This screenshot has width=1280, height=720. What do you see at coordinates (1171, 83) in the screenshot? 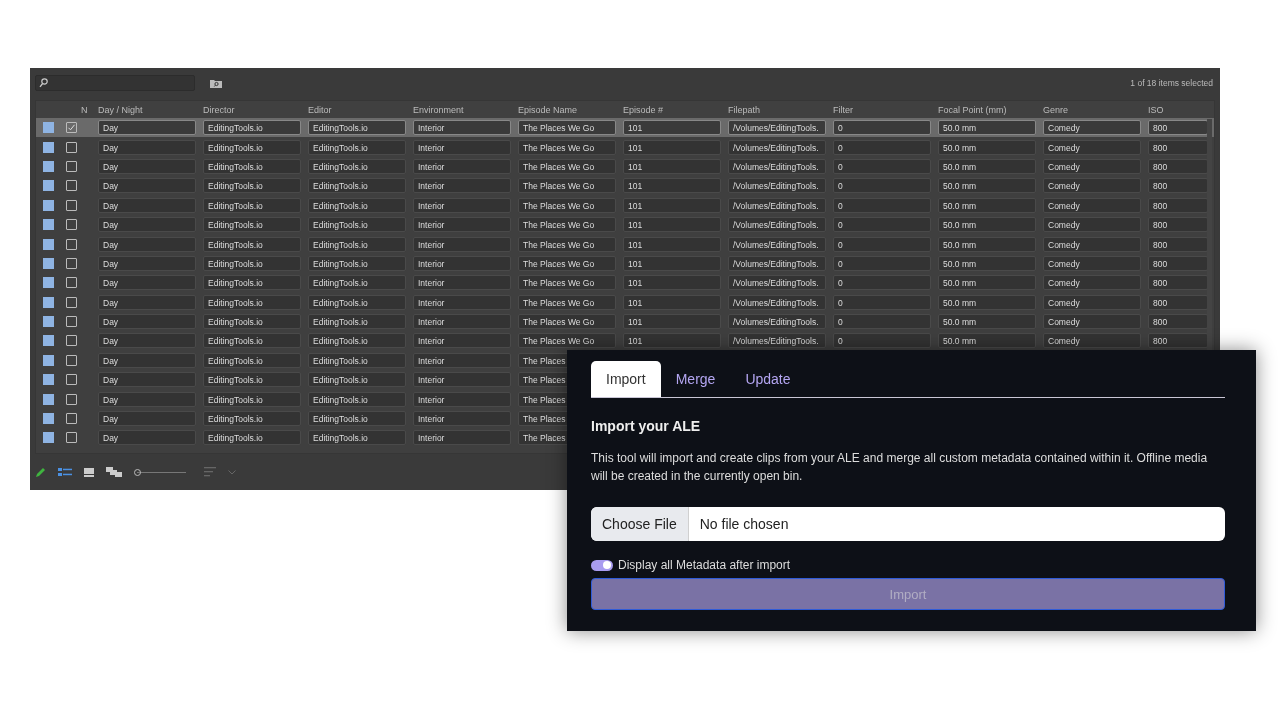
I see `selection-status: 1 of 18 items selected` at bounding box center [1171, 83].